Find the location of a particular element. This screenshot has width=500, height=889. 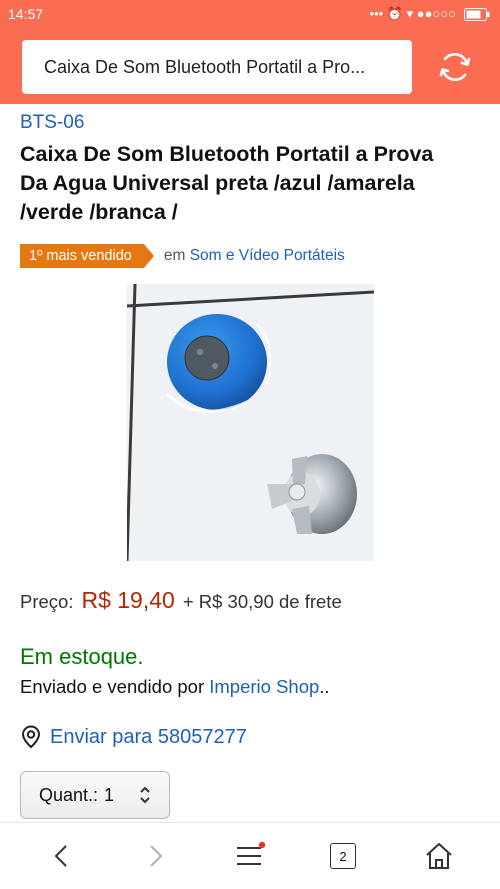

menu-icon is located at coordinates (250, 856).